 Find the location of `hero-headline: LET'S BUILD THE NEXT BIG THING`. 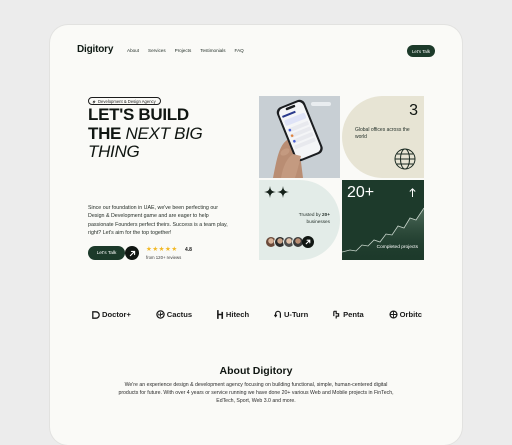

hero-headline: LET'S BUILD THE NEXT BIG THING is located at coordinates (175, 133).